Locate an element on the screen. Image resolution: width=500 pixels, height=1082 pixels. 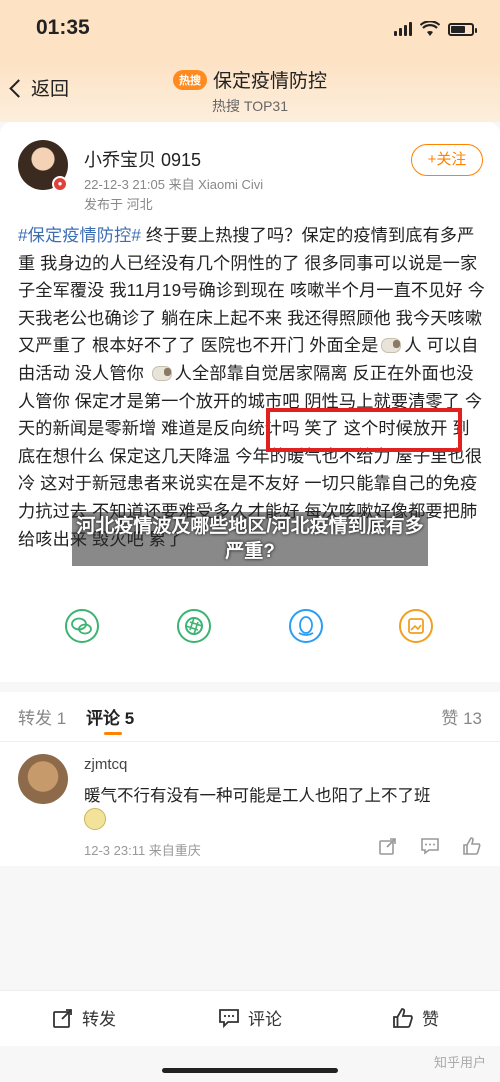
home-indicator is located at coordinates (250, 1070).